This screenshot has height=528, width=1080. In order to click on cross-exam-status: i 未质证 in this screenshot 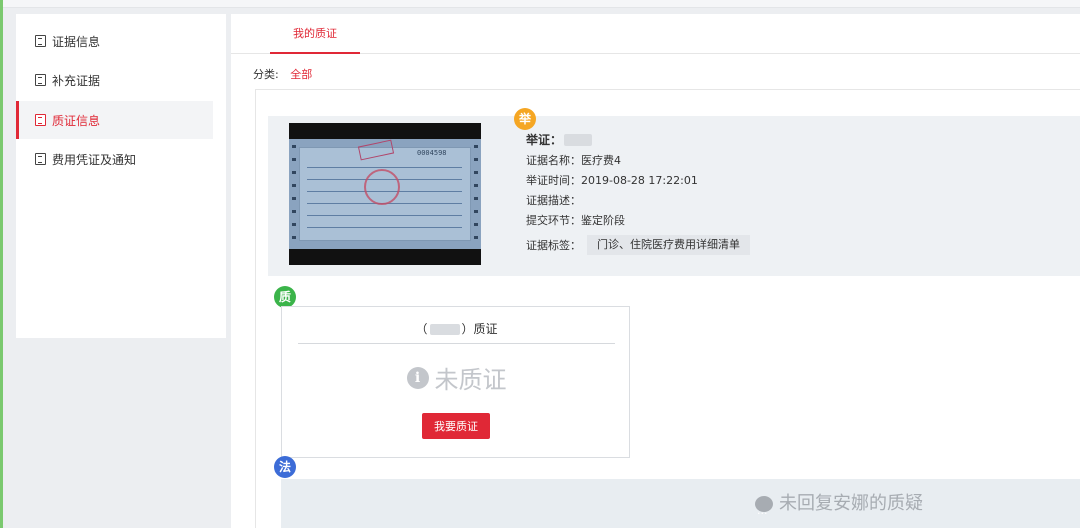, I will do `click(456, 377)`.